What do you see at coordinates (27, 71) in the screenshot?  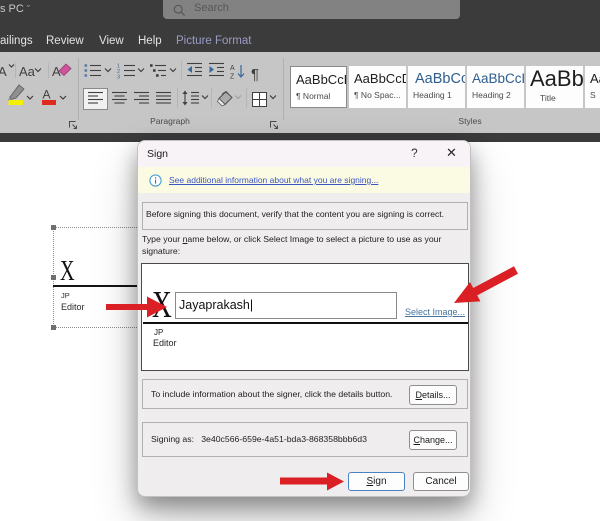 I see `svg-text: Aa` at bounding box center [27, 71].